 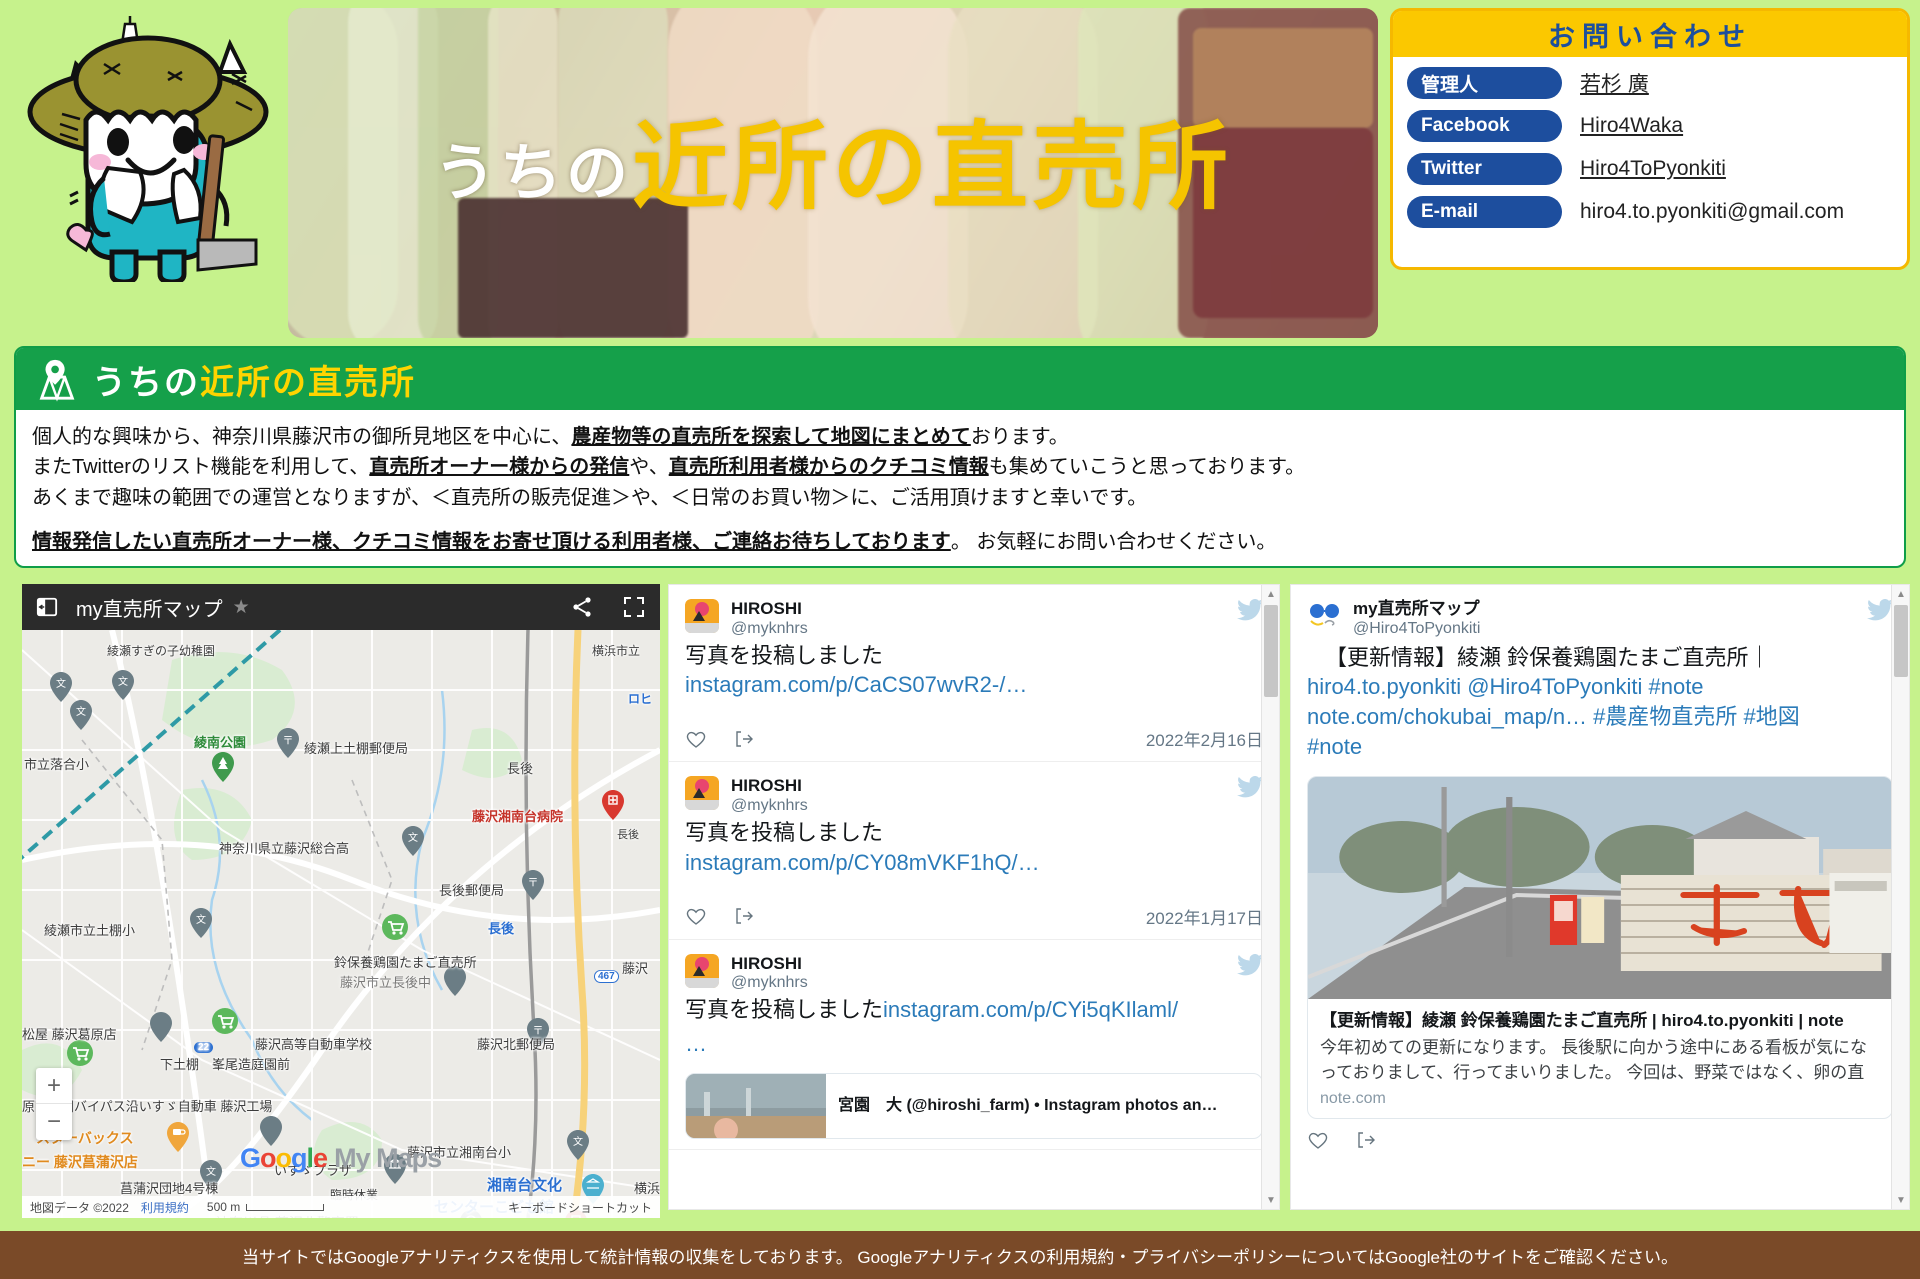 What do you see at coordinates (54, 1122) in the screenshot?
I see `zoom-out-button: −` at bounding box center [54, 1122].